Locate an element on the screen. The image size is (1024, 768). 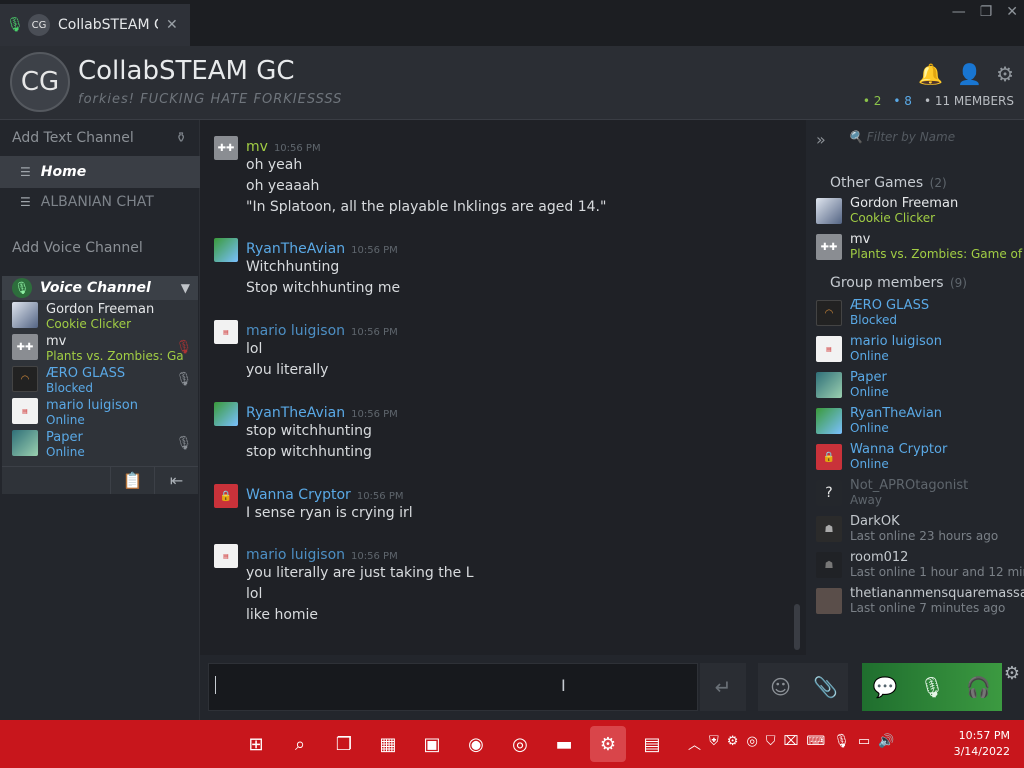
voice-member: Gordon Freeman Cookie Clicker is located at coordinates (100, 316).